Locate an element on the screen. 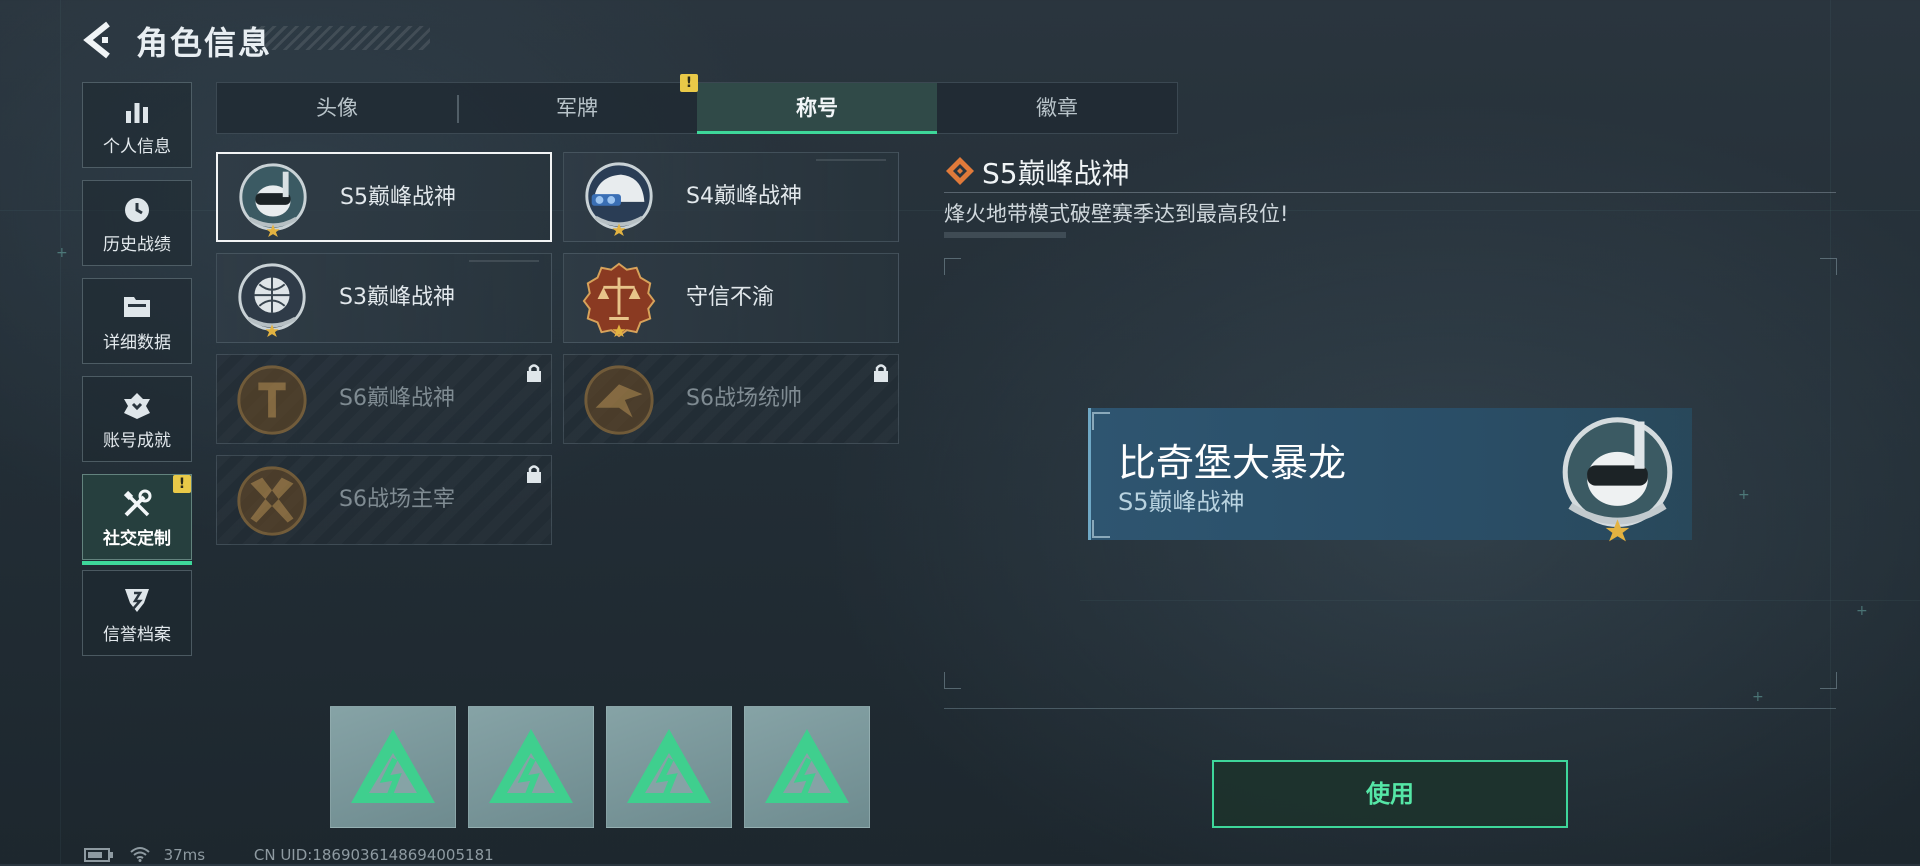 This screenshot has width=1920, height=866. scales-medal-icon is located at coordinates (619, 300).